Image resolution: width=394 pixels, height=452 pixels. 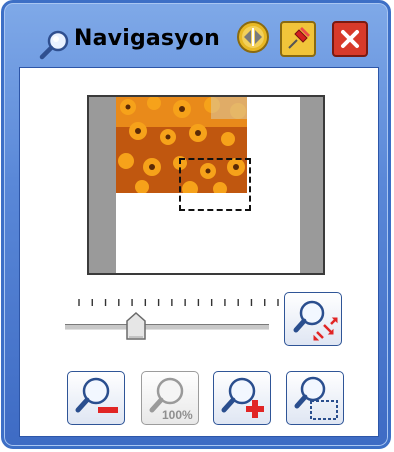 What do you see at coordinates (167, 327) in the screenshot?
I see `zoom-slider-track` at bounding box center [167, 327].